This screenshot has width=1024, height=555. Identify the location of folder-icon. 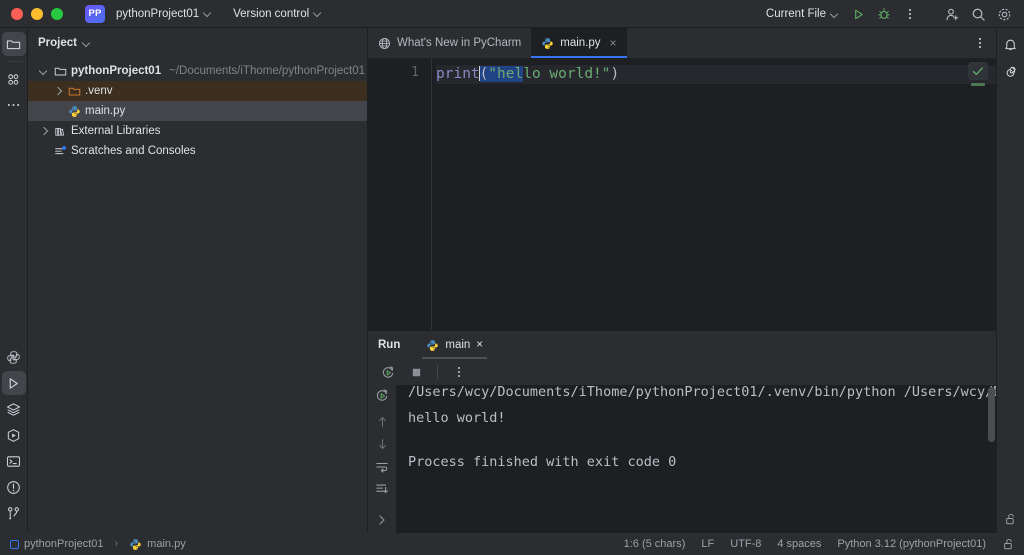
(13, 44).